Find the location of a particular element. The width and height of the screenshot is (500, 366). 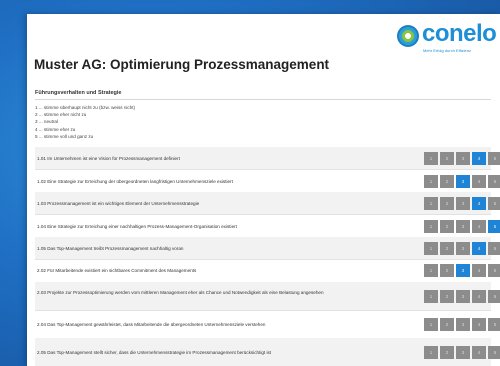

page-title: Muster AG: Optimierung Prozessmanagement is located at coordinates (182, 64).